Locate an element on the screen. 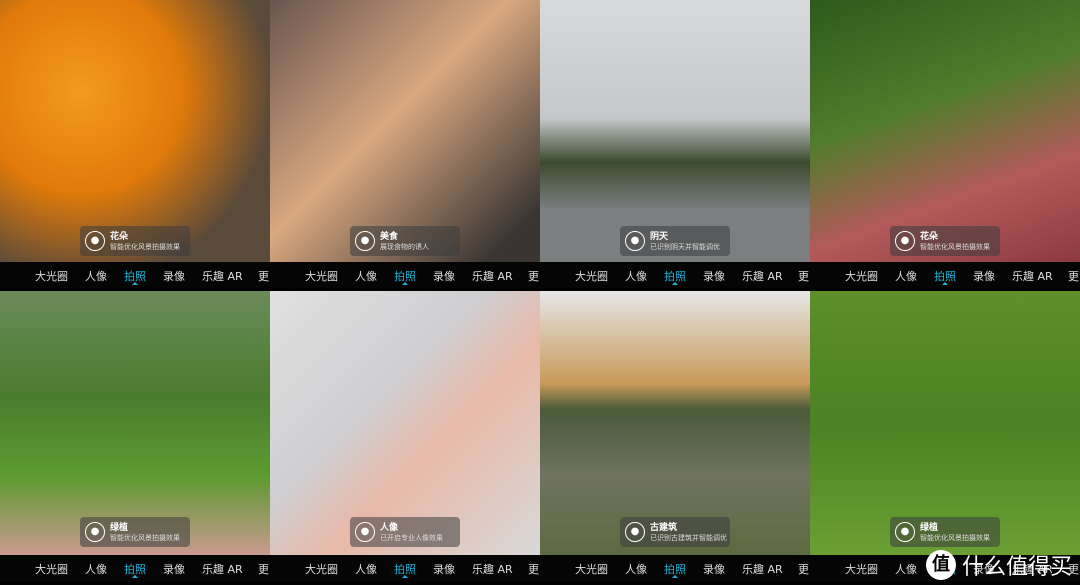  scene-description: 展现食物的诱人 is located at coordinates (404, 247).